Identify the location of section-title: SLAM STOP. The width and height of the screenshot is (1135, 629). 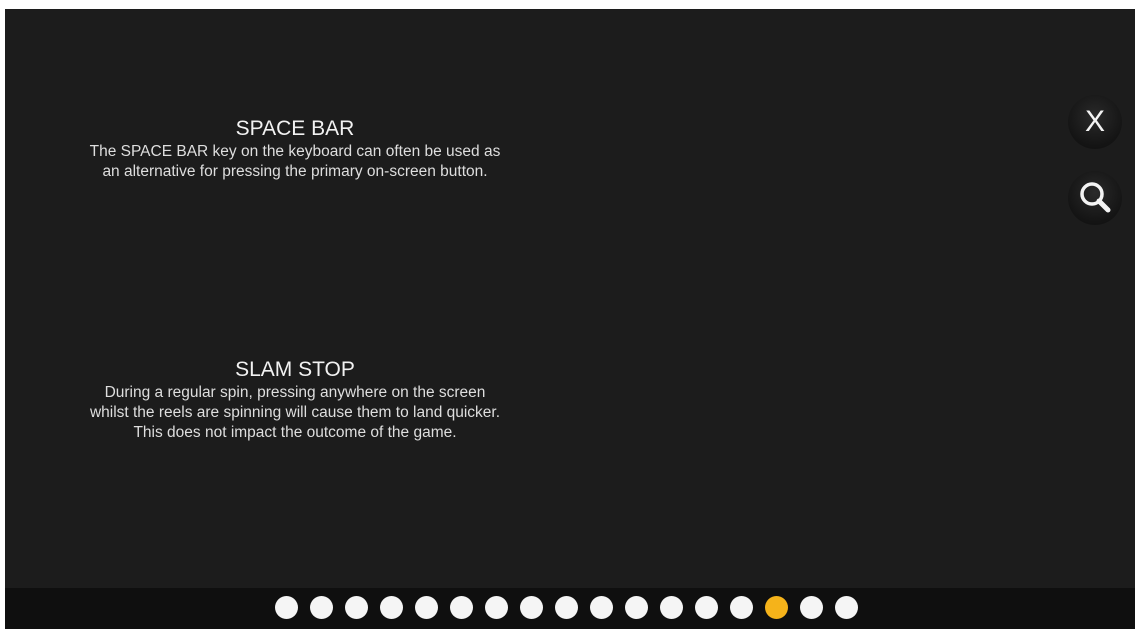
(295, 369).